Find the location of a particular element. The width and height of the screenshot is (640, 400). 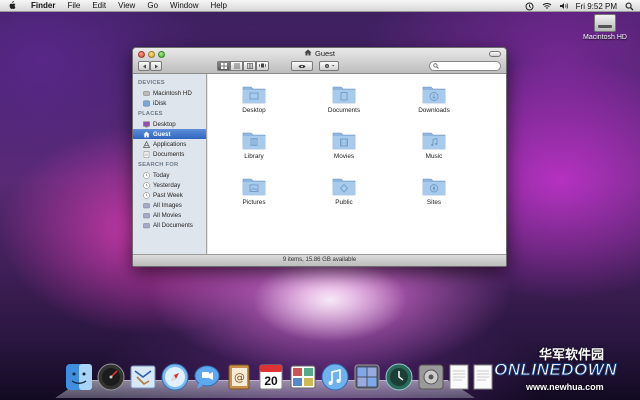

search-input is located at coordinates (465, 66).